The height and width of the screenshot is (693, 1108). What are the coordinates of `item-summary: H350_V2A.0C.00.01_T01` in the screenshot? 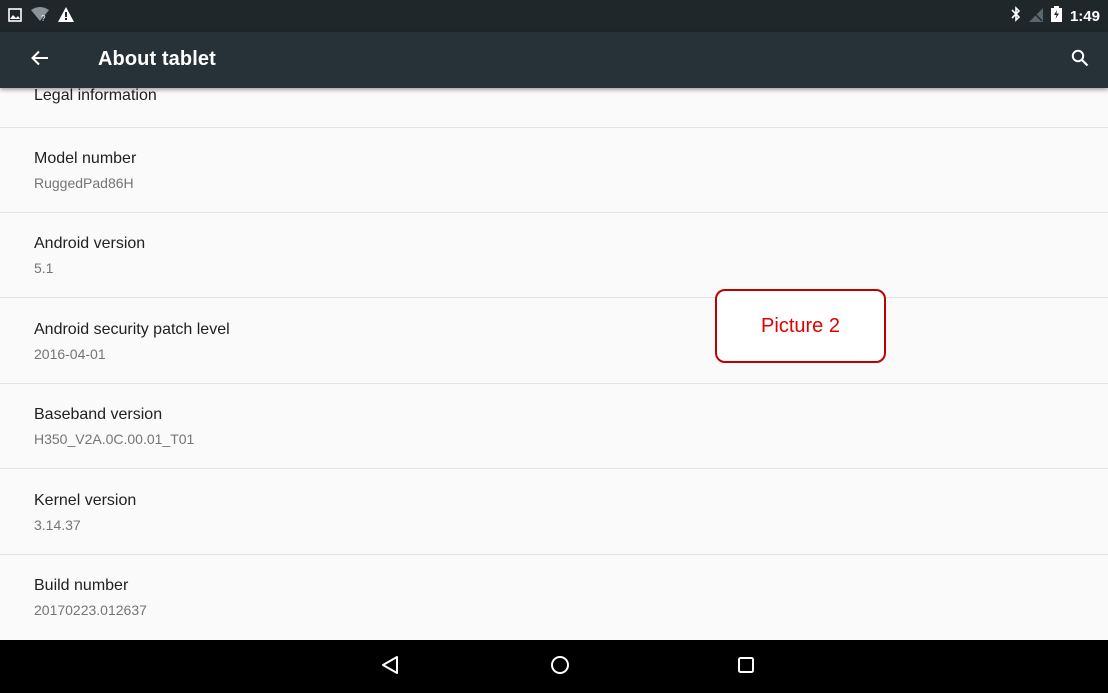 It's located at (114, 439).